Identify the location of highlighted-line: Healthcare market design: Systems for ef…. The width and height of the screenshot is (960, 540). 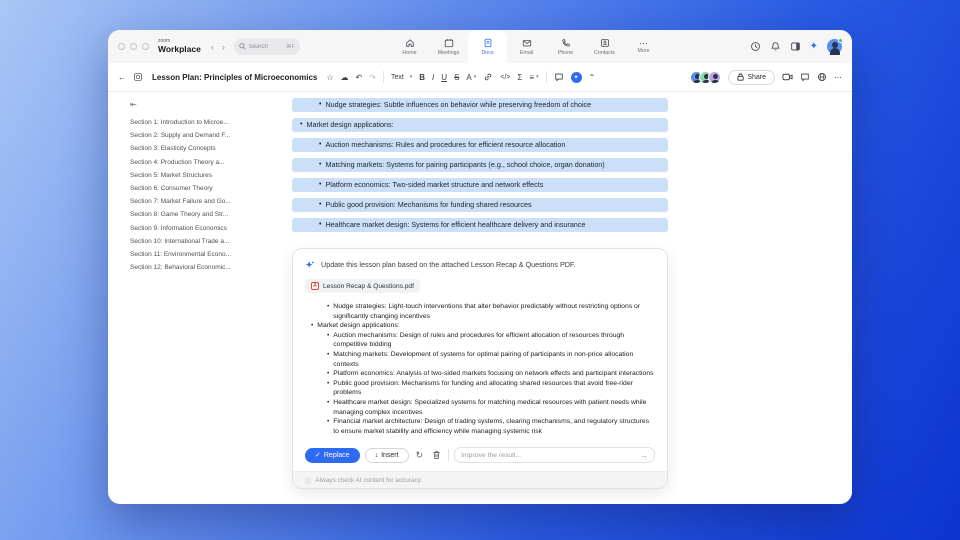
(480, 225).